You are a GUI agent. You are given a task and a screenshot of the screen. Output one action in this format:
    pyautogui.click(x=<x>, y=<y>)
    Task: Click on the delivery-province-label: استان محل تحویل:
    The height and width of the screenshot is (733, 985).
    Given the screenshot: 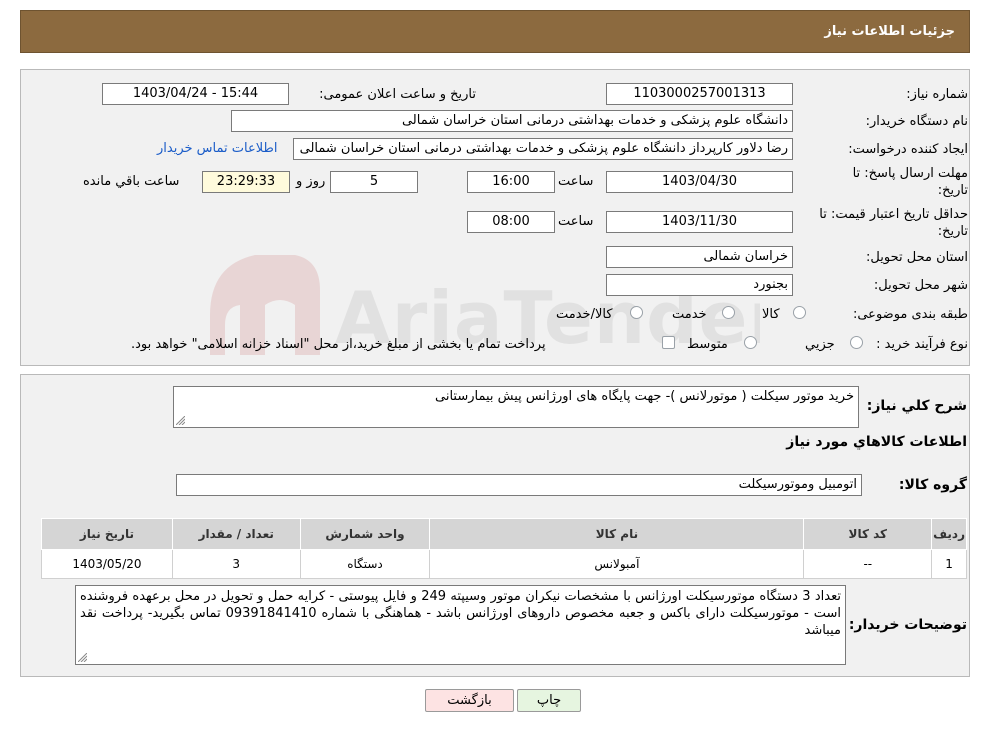 What is the action you would take?
    pyautogui.click(x=917, y=257)
    